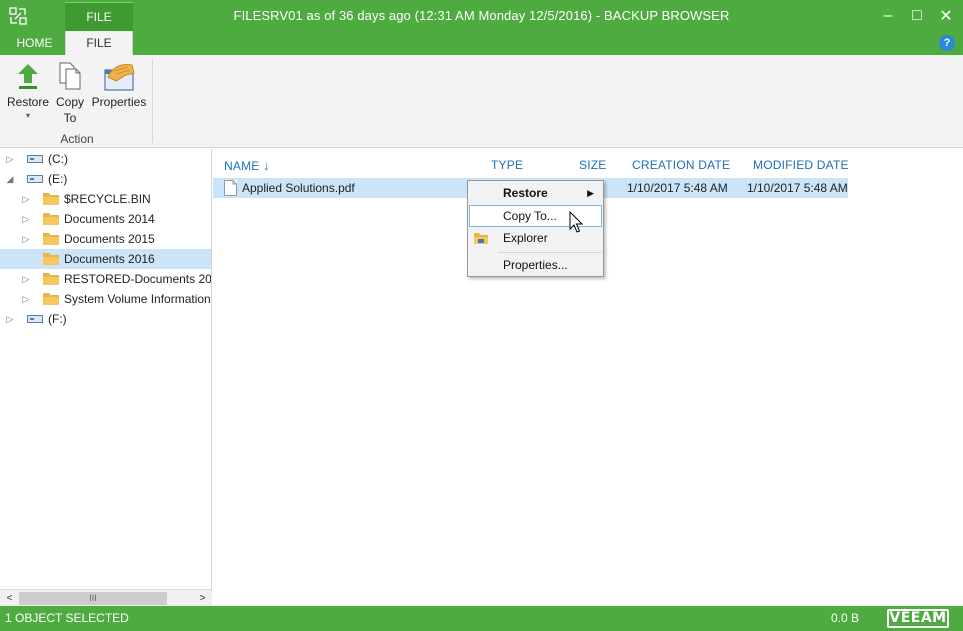  I want to click on tree-item-c-drive: ▷ (C:), so click(105, 159).